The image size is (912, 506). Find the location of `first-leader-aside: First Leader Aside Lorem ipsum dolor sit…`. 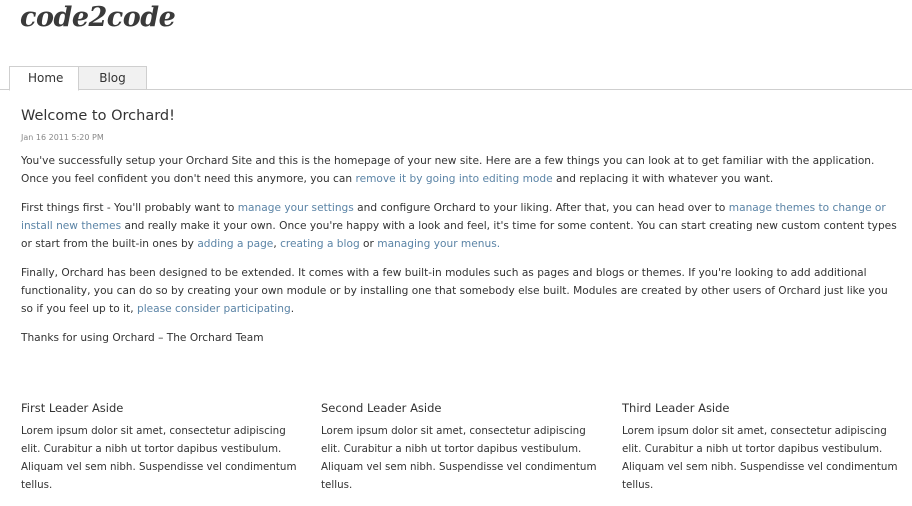

first-leader-aside: First Leader Aside Lorem ipsum dolor sit… is located at coordinates (163, 447).